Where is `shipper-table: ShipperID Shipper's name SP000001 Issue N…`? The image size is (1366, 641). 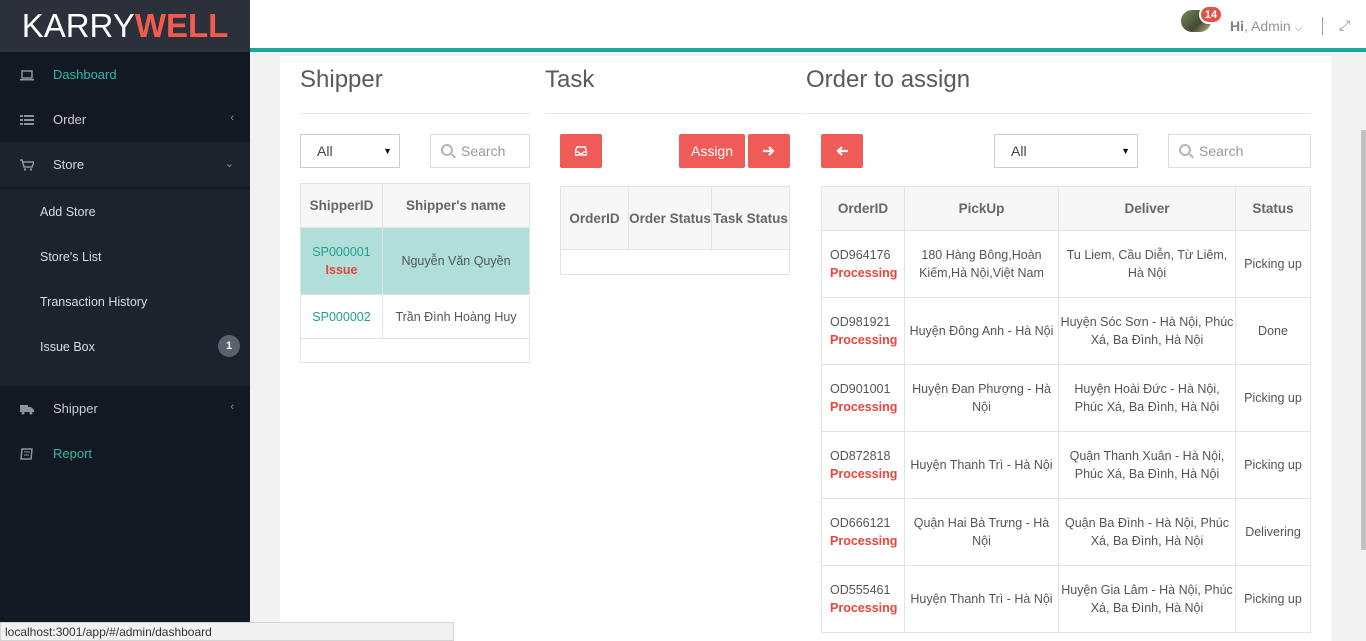
shipper-table: ShipperID Shipper's name SP000001 Issue N… is located at coordinates (415, 273).